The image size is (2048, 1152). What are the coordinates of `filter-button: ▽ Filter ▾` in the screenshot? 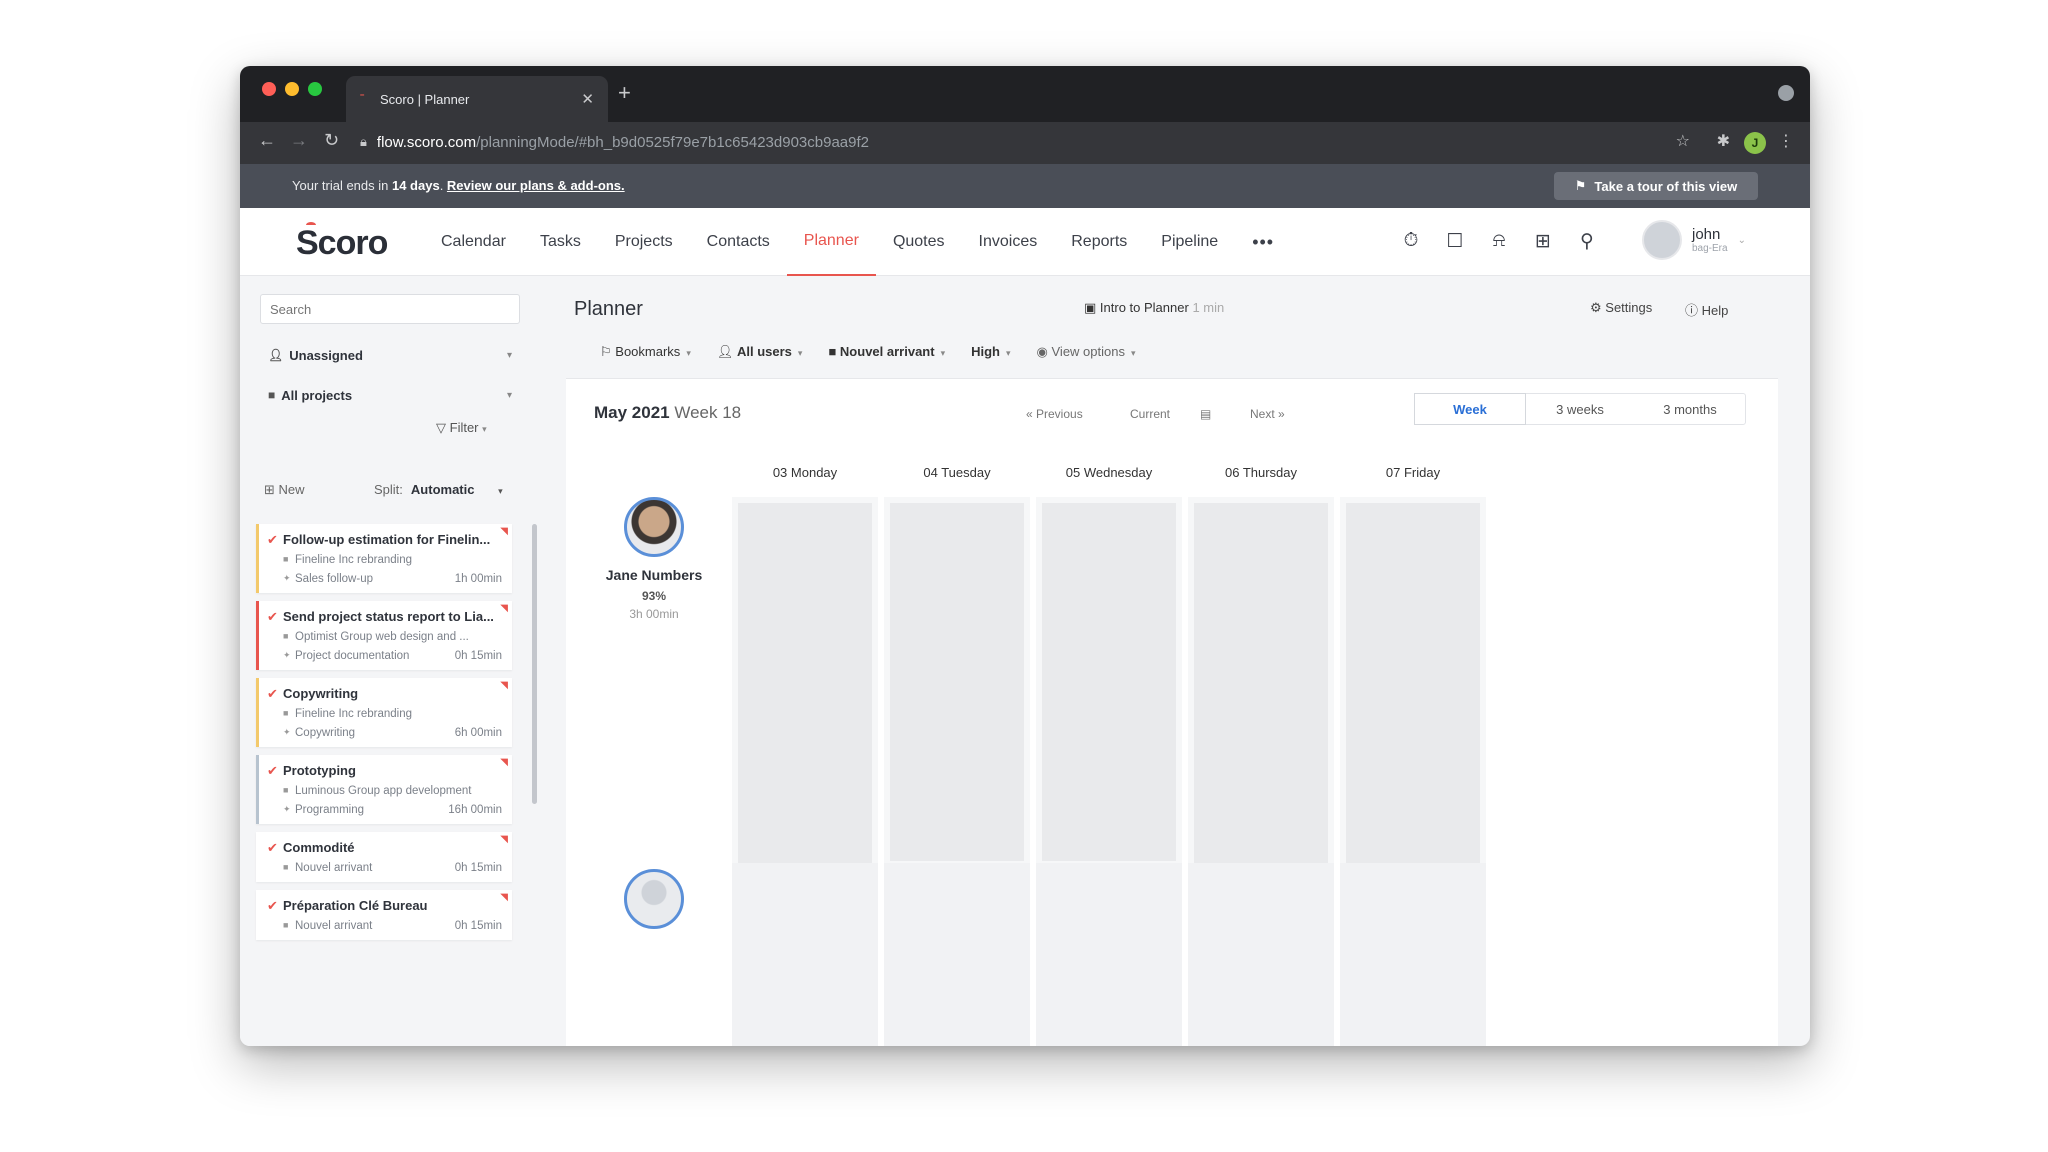 It's located at (461, 428).